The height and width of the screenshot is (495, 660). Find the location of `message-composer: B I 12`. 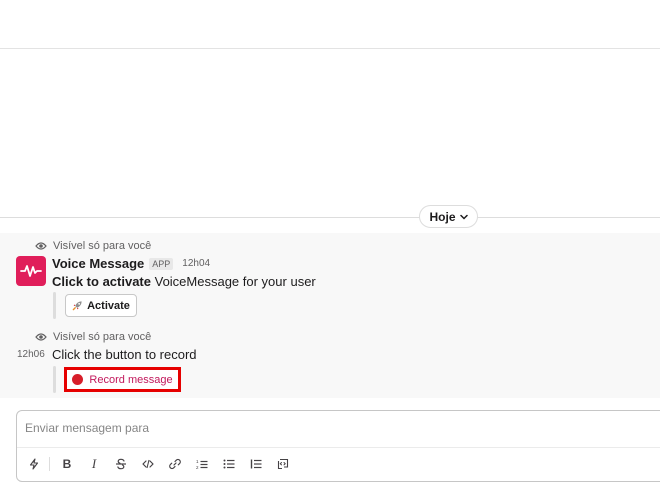

message-composer: B I 12 is located at coordinates (338, 446).